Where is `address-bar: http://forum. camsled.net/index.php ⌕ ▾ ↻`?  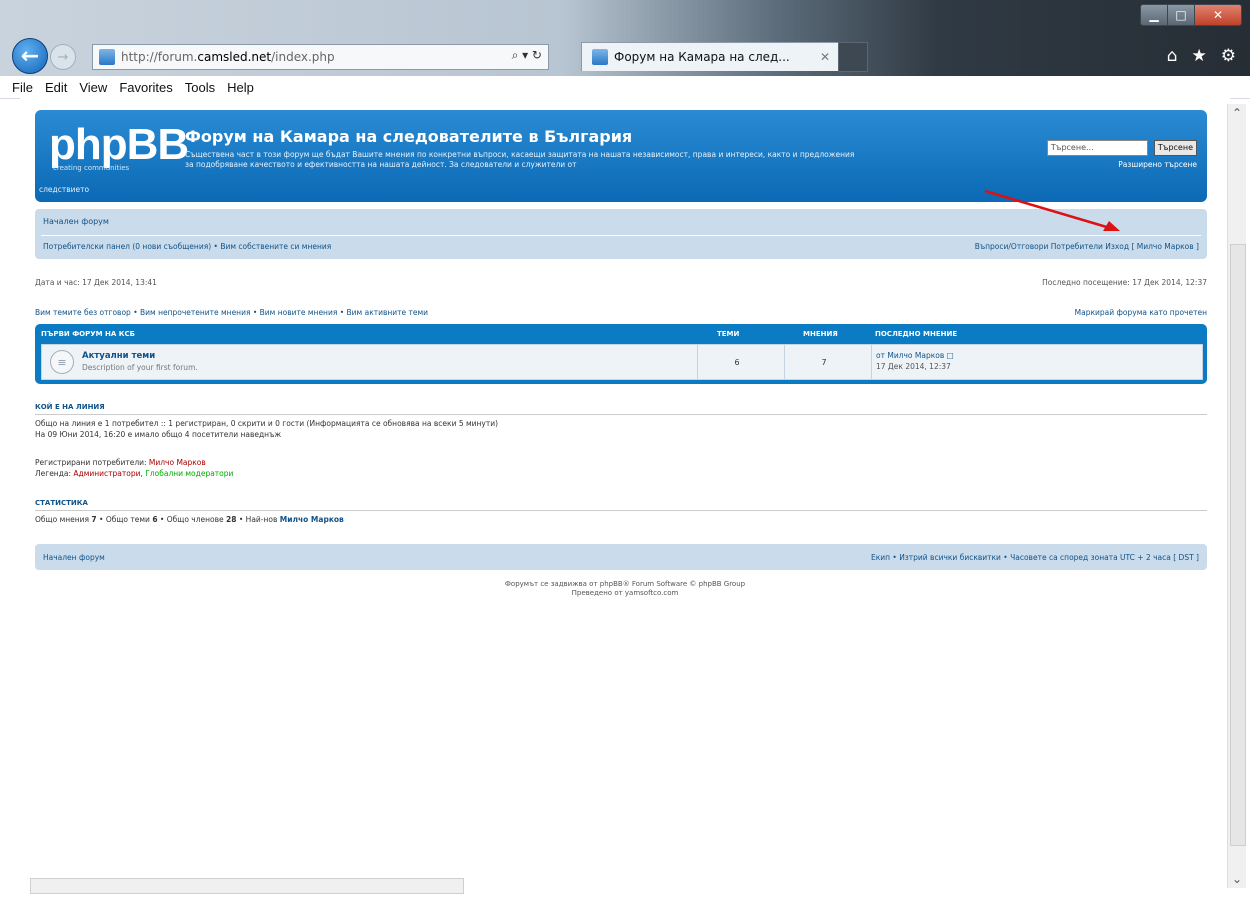 address-bar: http://forum. camsled.net/index.php ⌕ ▾ ↻ is located at coordinates (320, 57).